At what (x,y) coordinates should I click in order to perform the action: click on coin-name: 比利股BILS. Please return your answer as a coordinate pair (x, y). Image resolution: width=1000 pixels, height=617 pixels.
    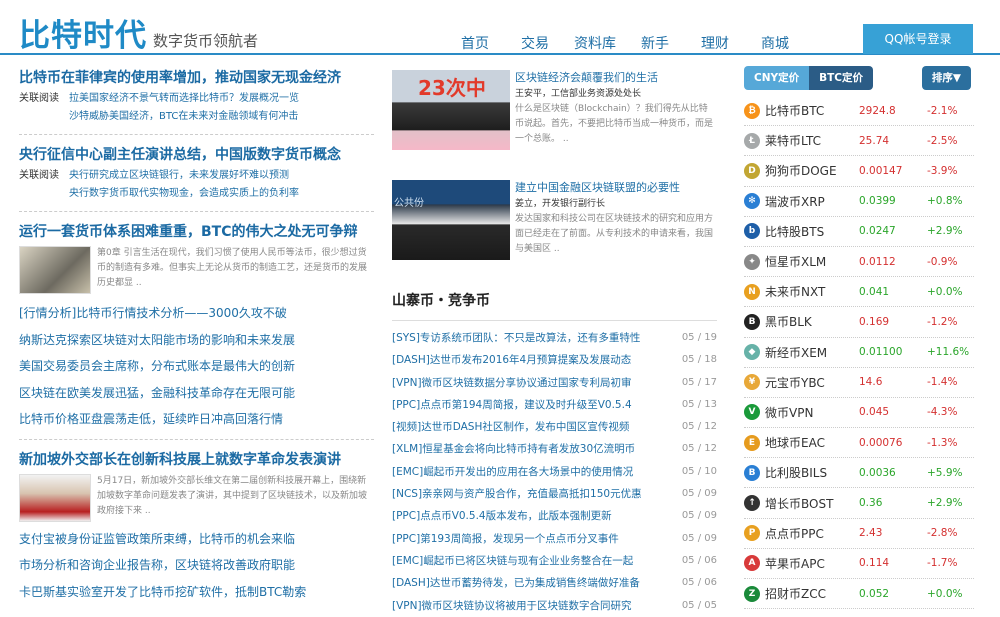
    Looking at the image, I should click on (812, 472).